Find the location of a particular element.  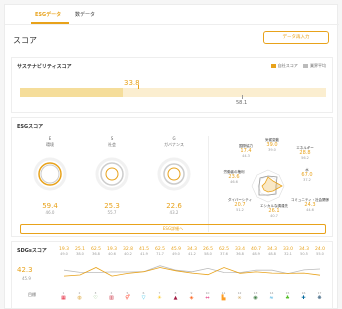

sdg-value-15: 33.0 32.1 is located at coordinates (288, 251).